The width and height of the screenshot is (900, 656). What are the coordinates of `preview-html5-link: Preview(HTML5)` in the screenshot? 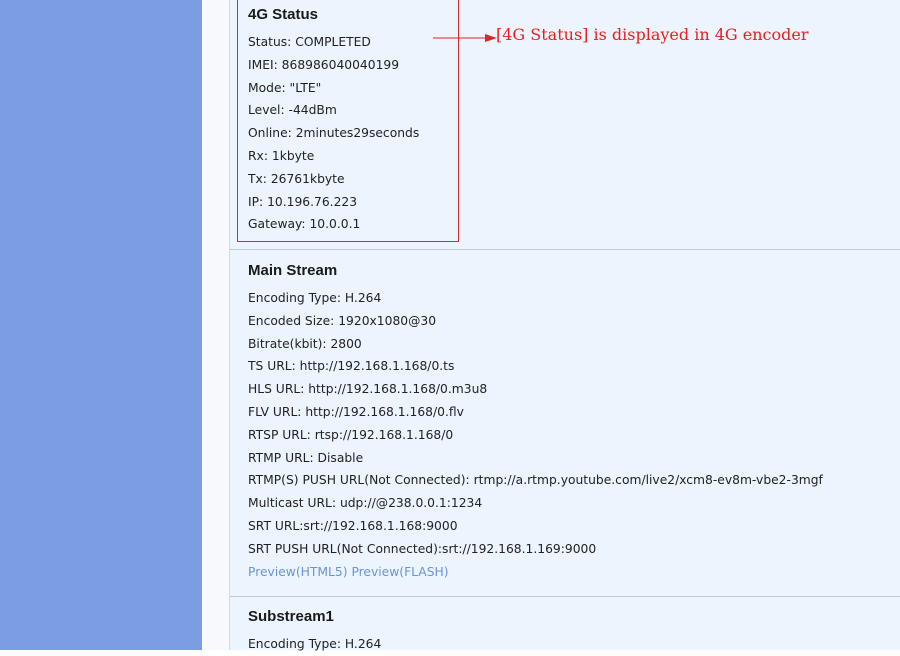 It's located at (298, 572).